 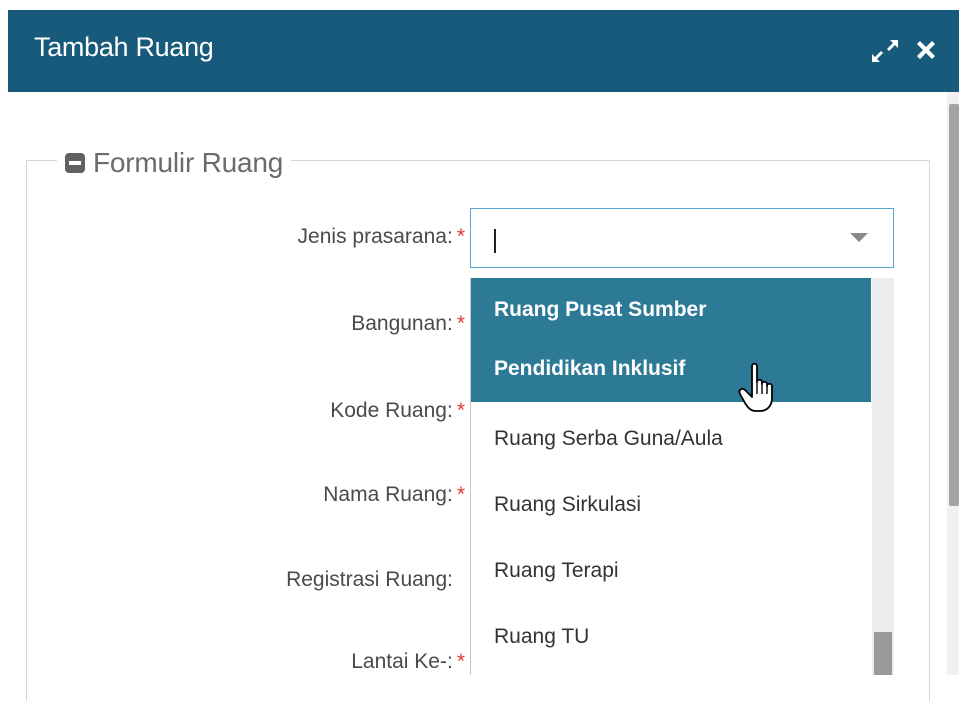 I want to click on collapse-icon, so click(x=75, y=163).